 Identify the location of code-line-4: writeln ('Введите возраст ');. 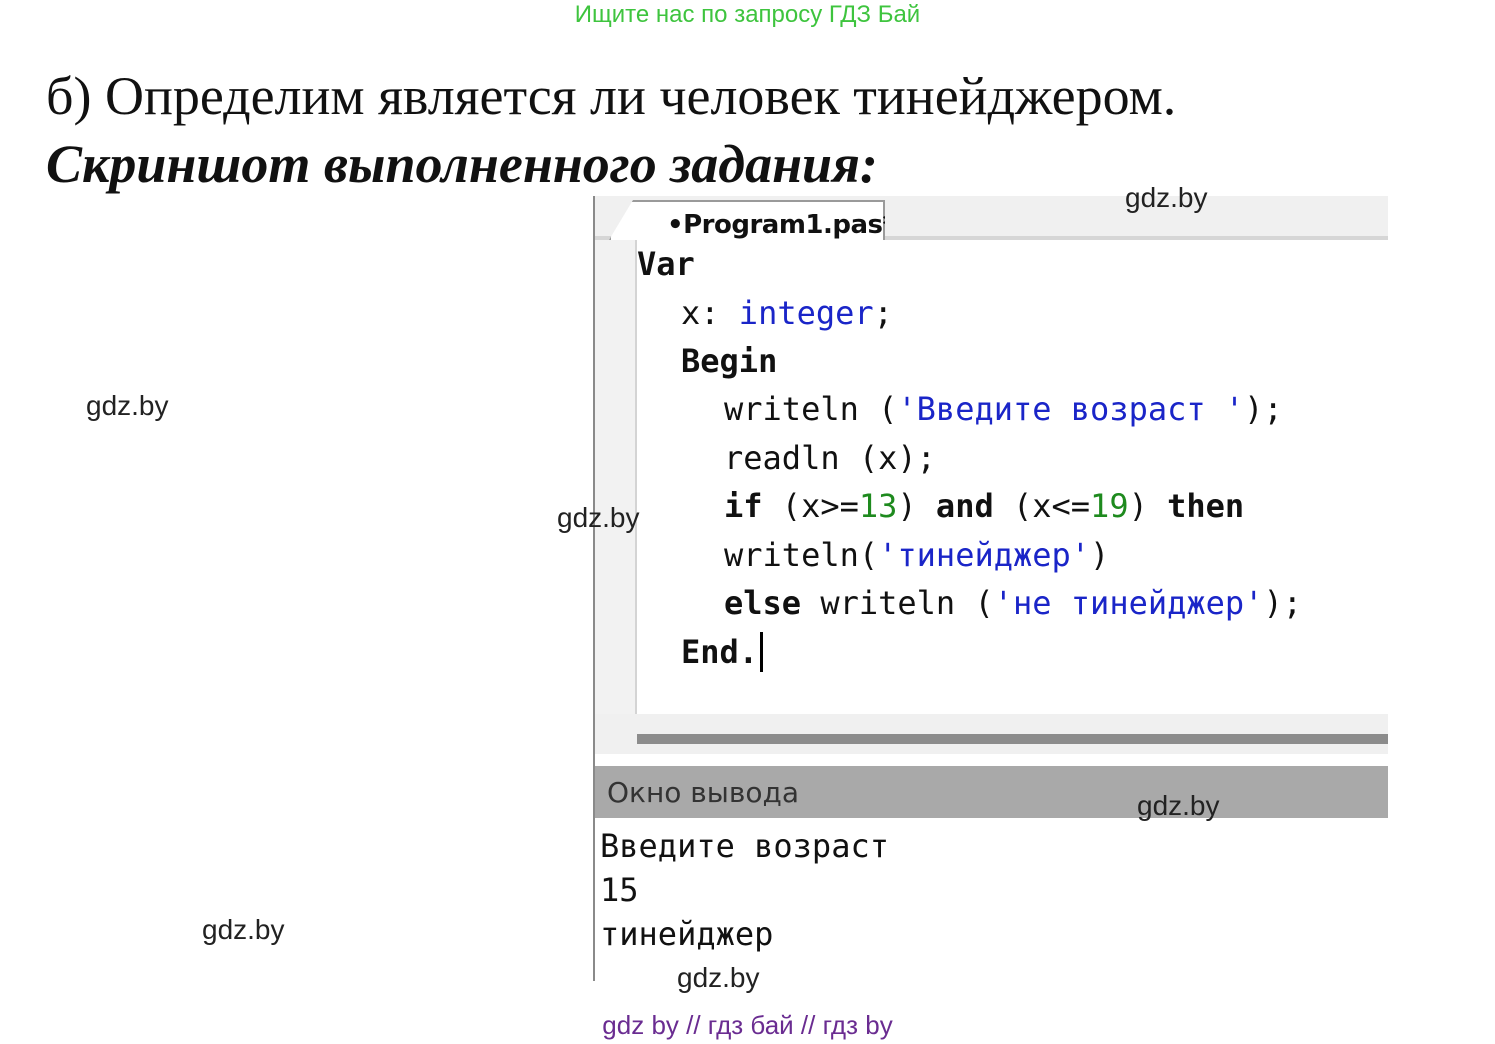
(1003, 409).